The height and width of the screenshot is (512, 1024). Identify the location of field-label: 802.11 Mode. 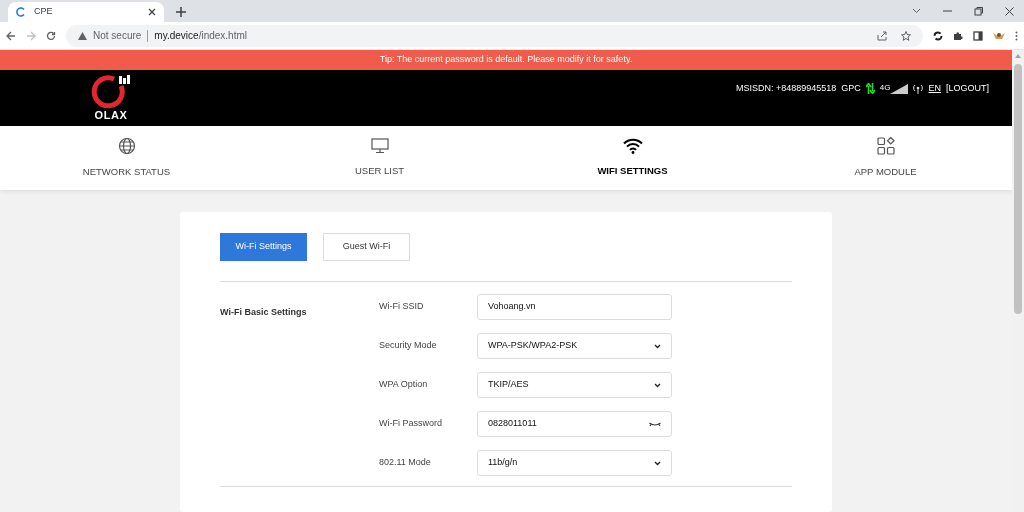
(405, 463).